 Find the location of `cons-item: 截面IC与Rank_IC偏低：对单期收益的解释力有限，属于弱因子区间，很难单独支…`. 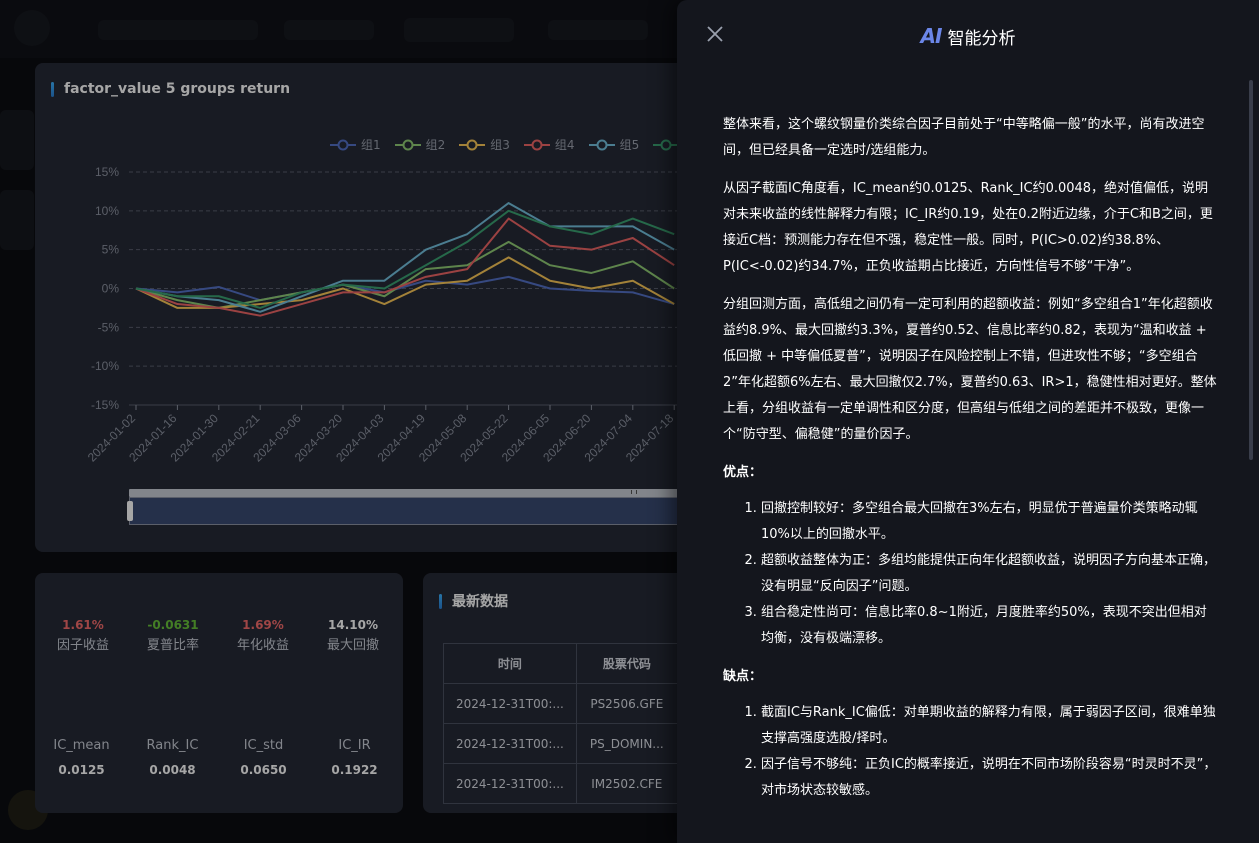

cons-item: 截面IC与Rank_IC偏低：对单期收益的解释力有限，属于弱因子区间，很难单独支… is located at coordinates (990, 726).